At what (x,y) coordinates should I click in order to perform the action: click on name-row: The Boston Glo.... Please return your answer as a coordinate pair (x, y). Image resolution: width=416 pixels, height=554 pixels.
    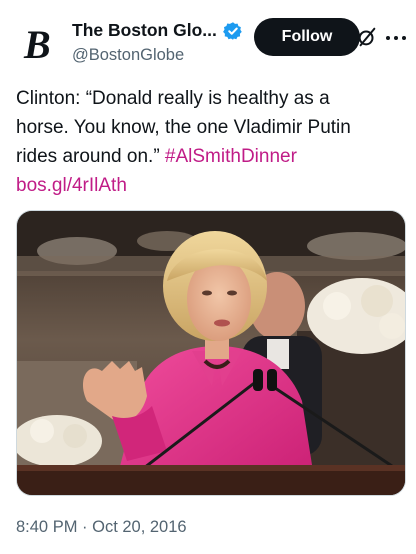
    Looking at the image, I should click on (157, 30).